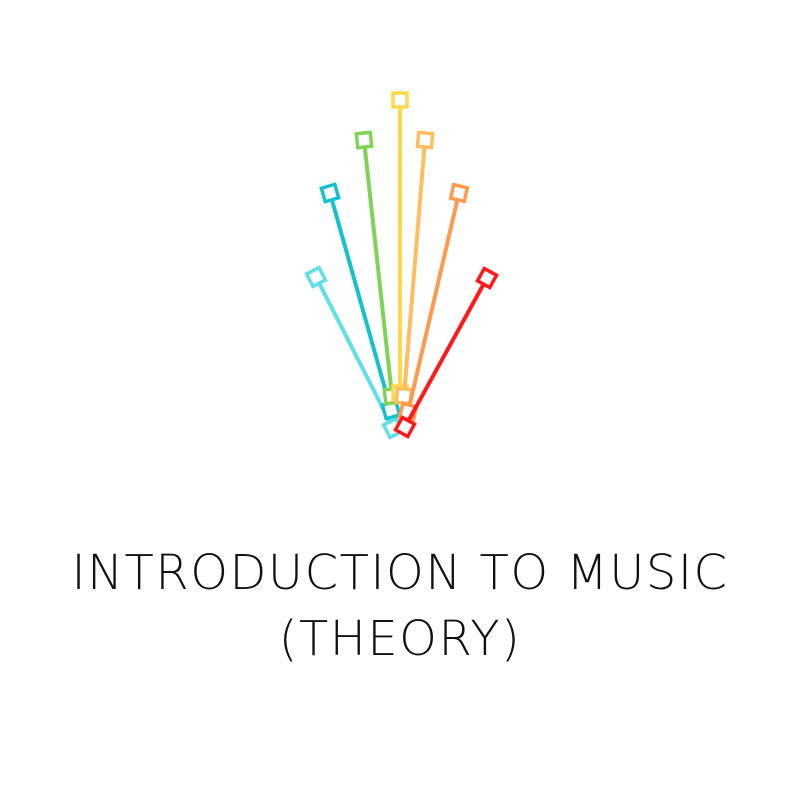 The width and height of the screenshot is (800, 800). Describe the element at coordinates (400, 246) in the screenshot. I see `stick-yellow` at that location.